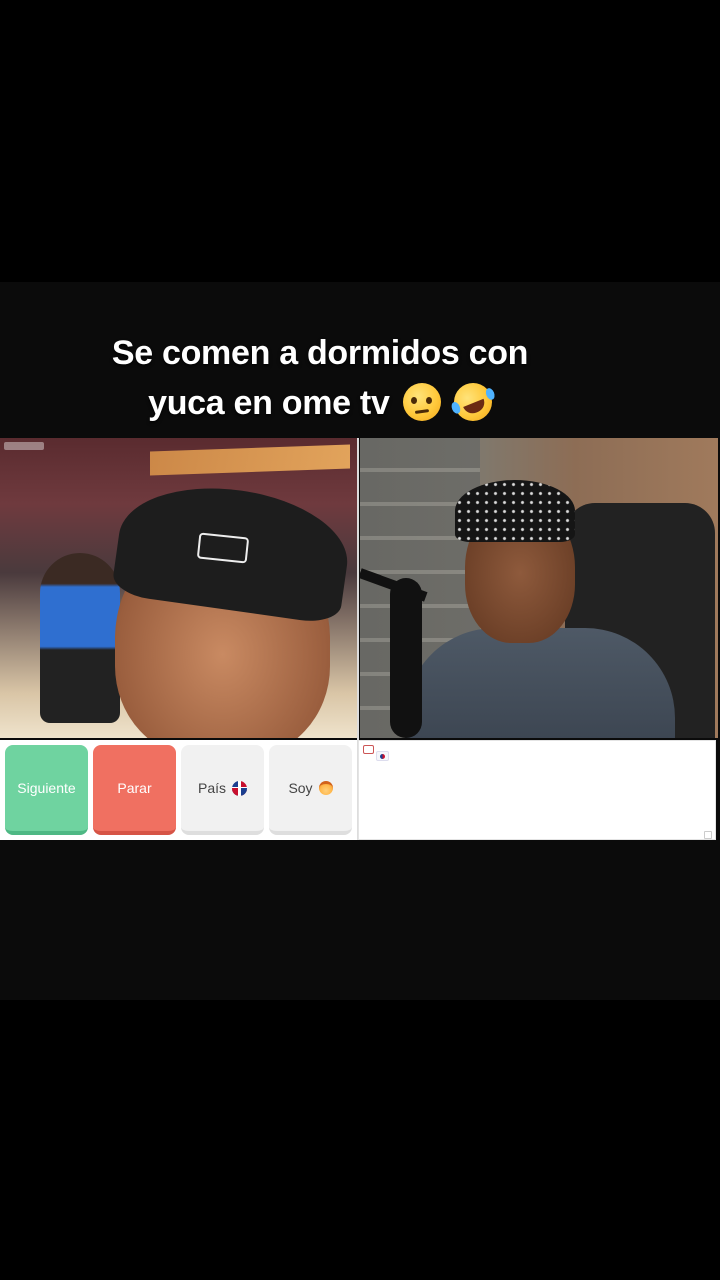 Image resolution: width=720 pixels, height=1280 pixels. I want to click on raised-eyebrow-emoji-icon, so click(421, 402).